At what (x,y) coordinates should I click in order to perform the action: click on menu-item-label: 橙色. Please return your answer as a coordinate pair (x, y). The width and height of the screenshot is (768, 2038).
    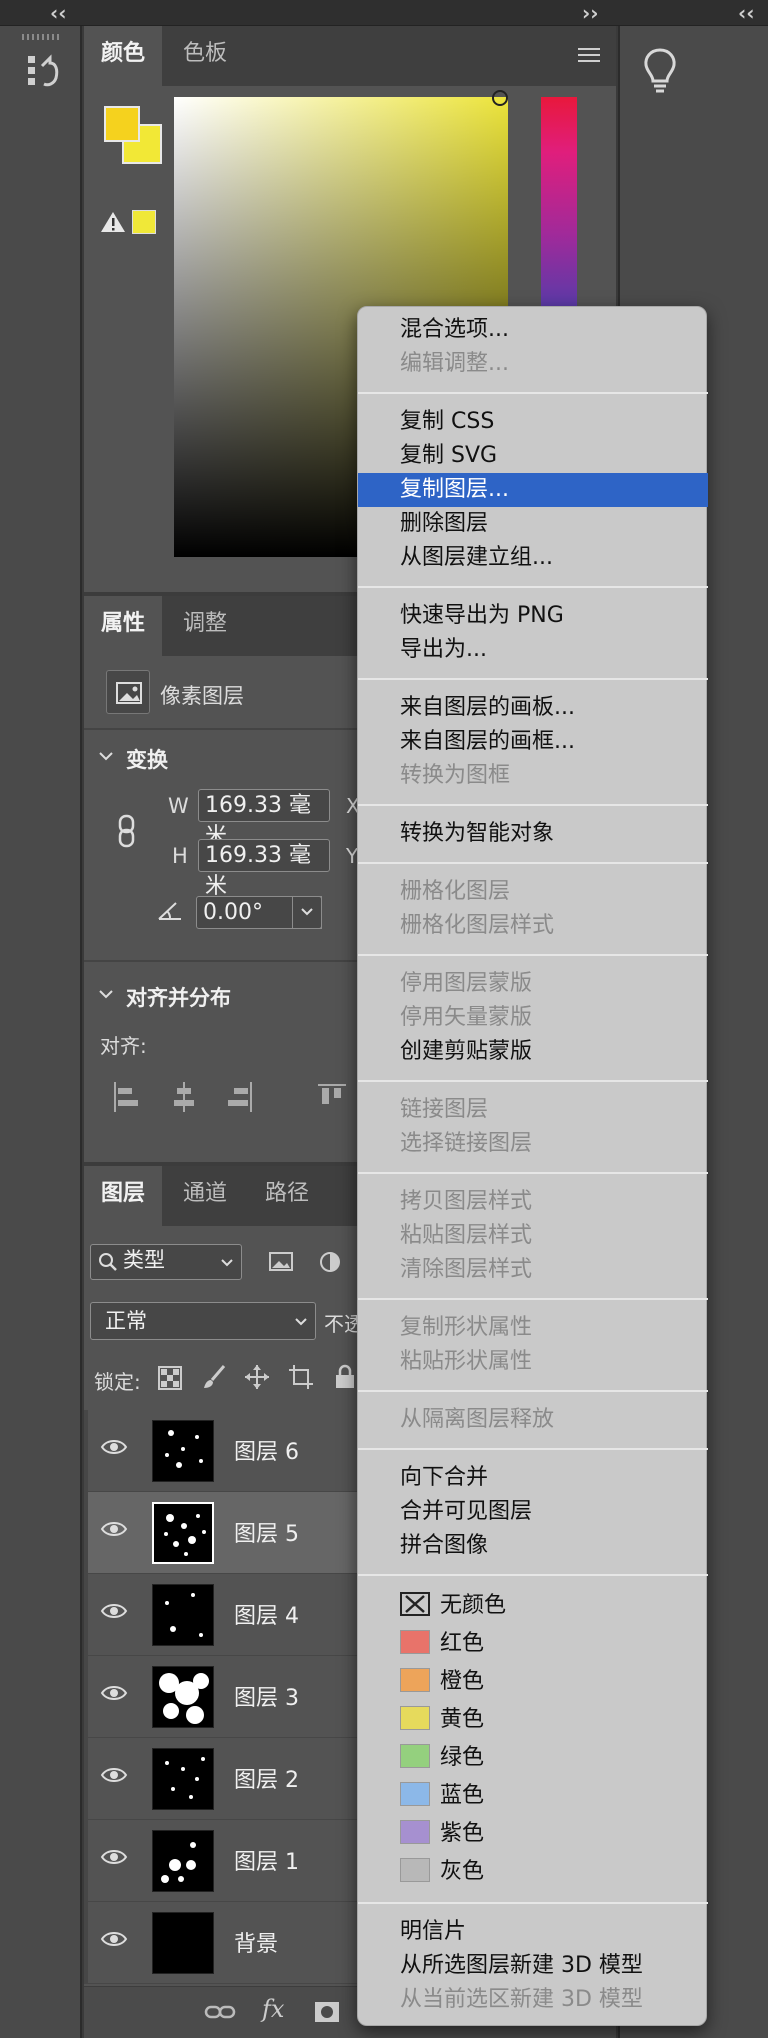
    Looking at the image, I should click on (462, 1681).